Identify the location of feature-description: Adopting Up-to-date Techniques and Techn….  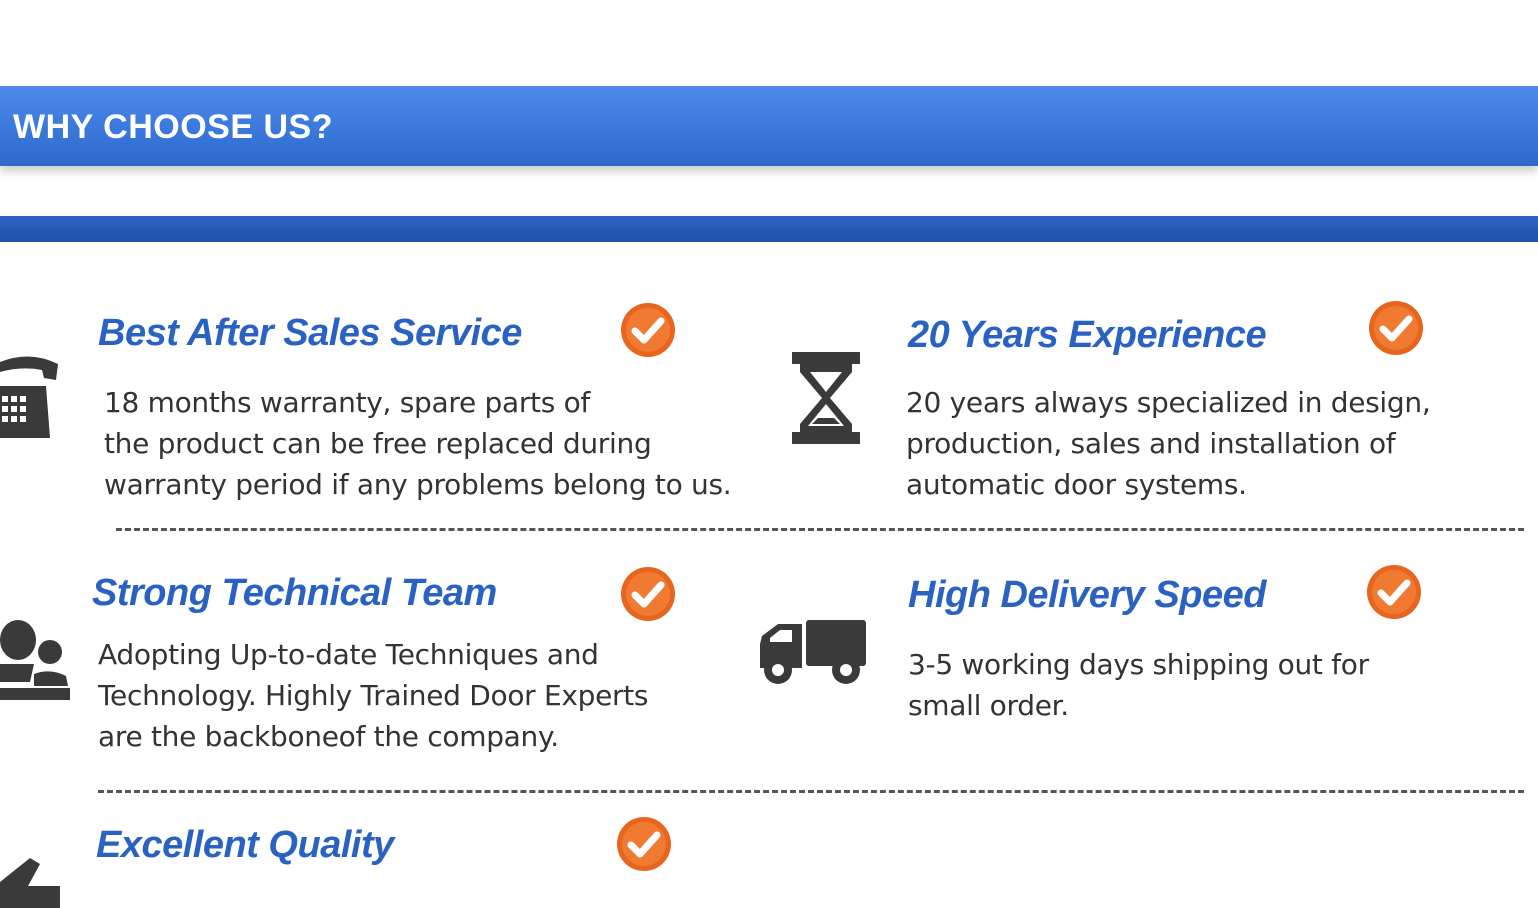
(373, 695).